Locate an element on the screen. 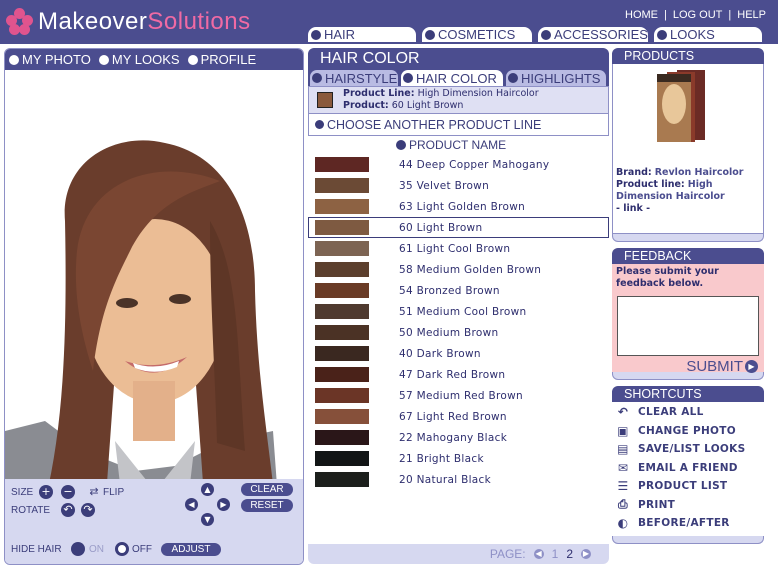 Image resolution: width=778 pixels, height=576 pixels. product-row-item: 51 Medium Cool Brown is located at coordinates (458, 311).